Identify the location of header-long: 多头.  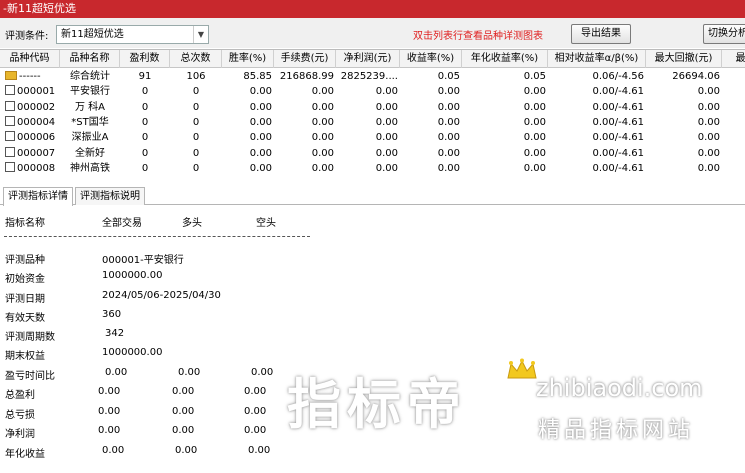
(192, 223).